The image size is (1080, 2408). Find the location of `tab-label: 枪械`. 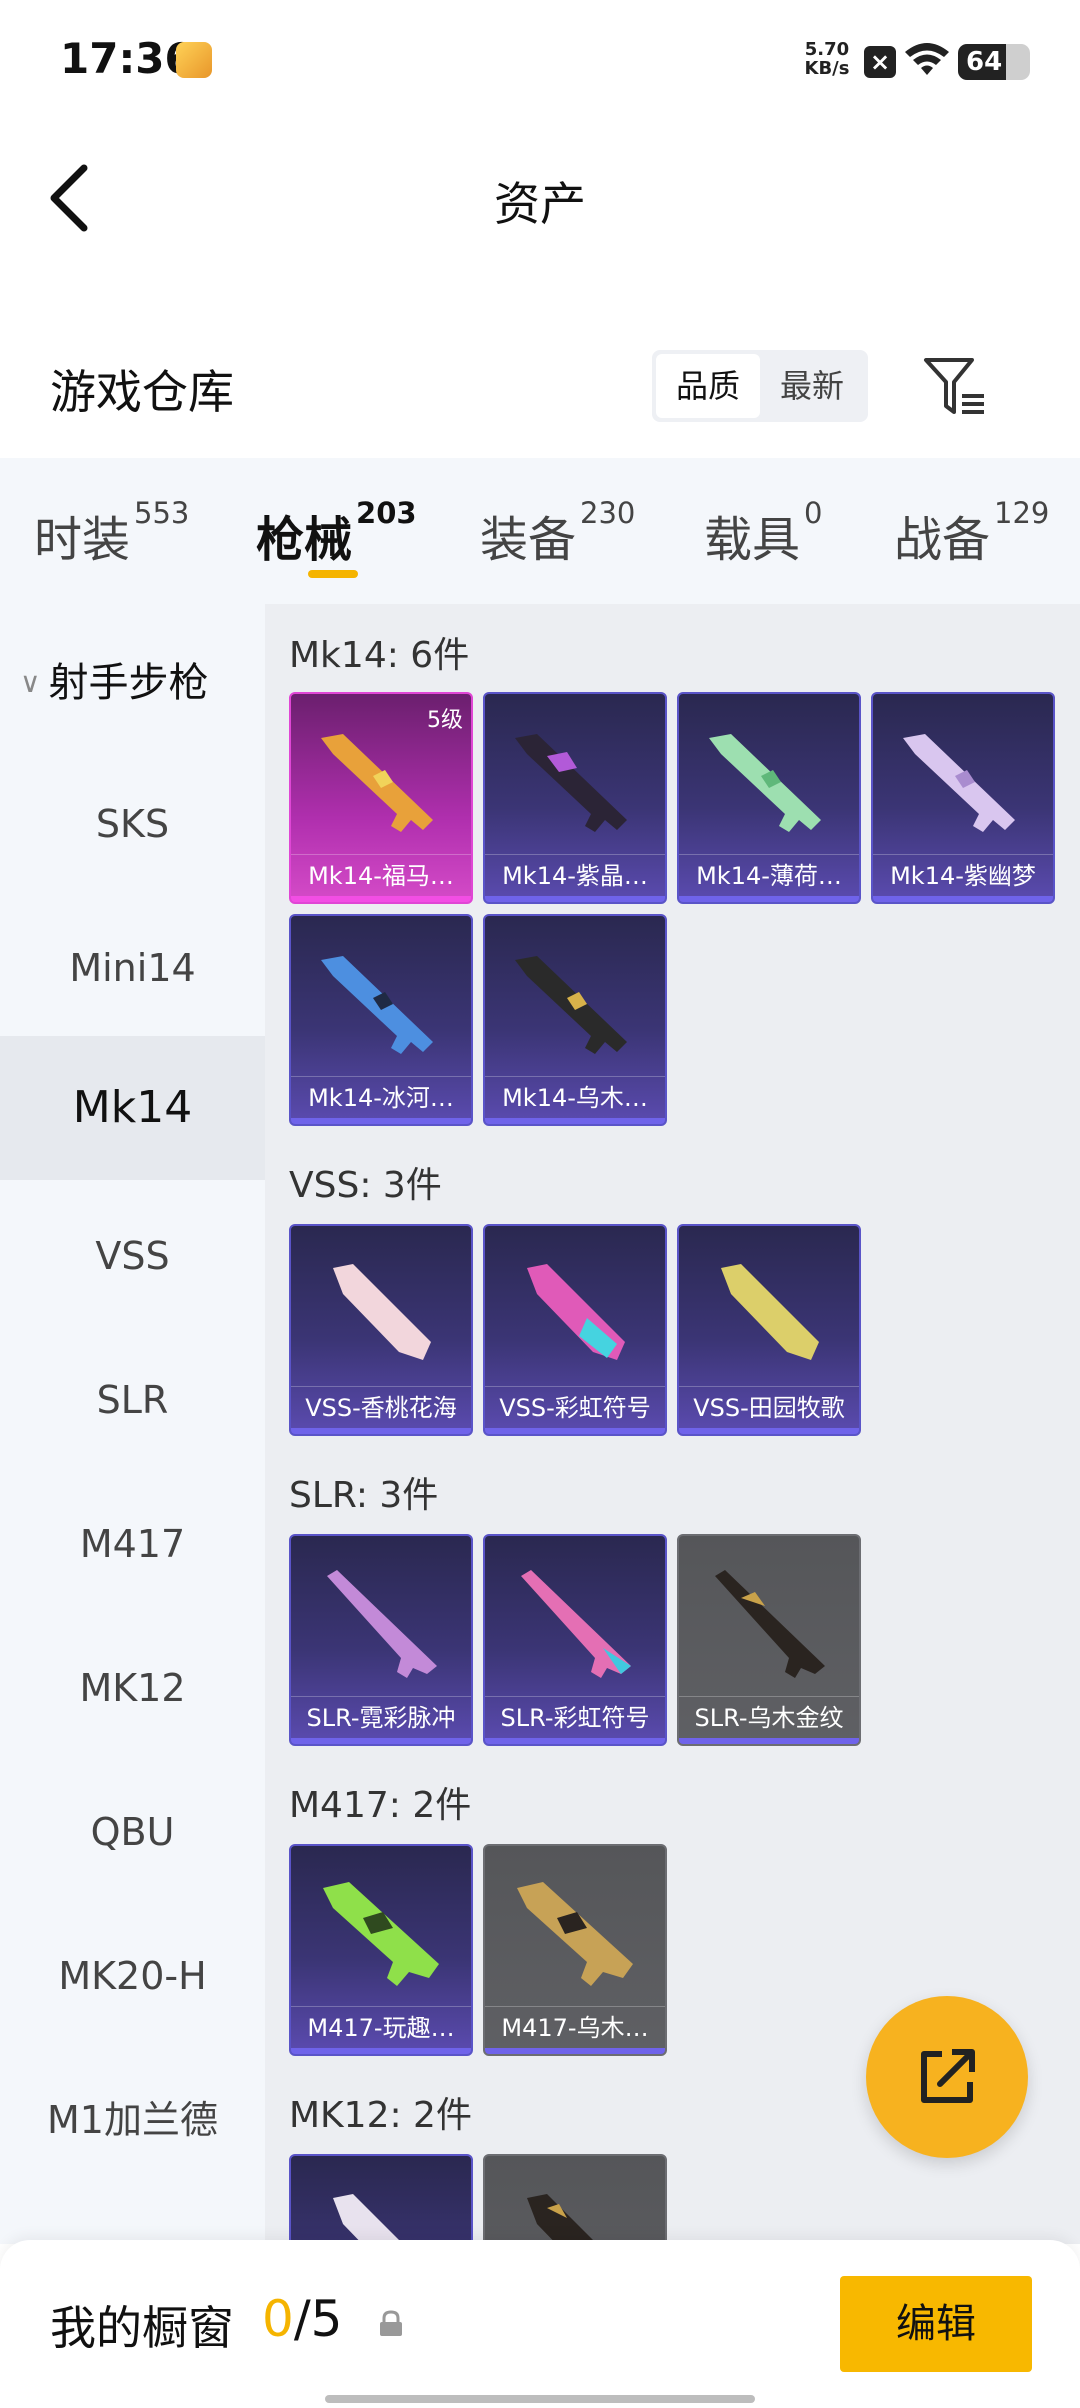

tab-label: 枪械 is located at coordinates (304, 540).